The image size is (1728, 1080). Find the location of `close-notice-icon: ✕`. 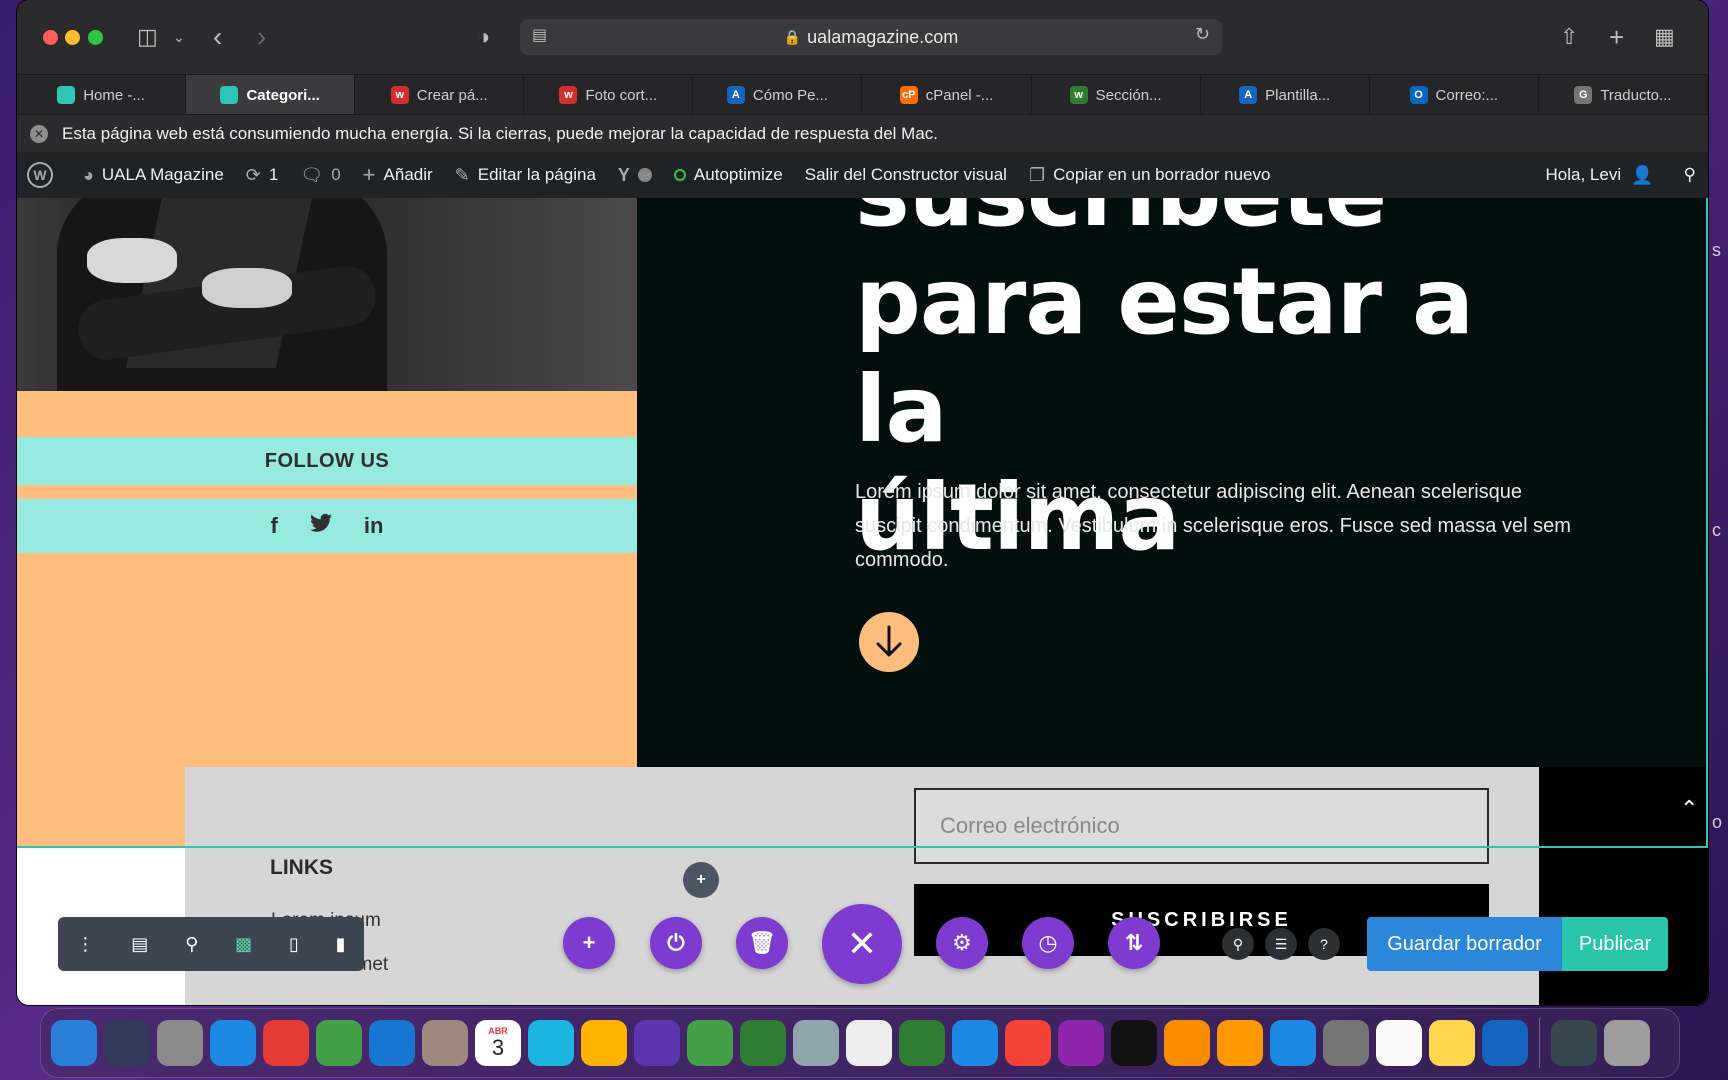

close-notice-icon: ✕ is located at coordinates (39, 133).